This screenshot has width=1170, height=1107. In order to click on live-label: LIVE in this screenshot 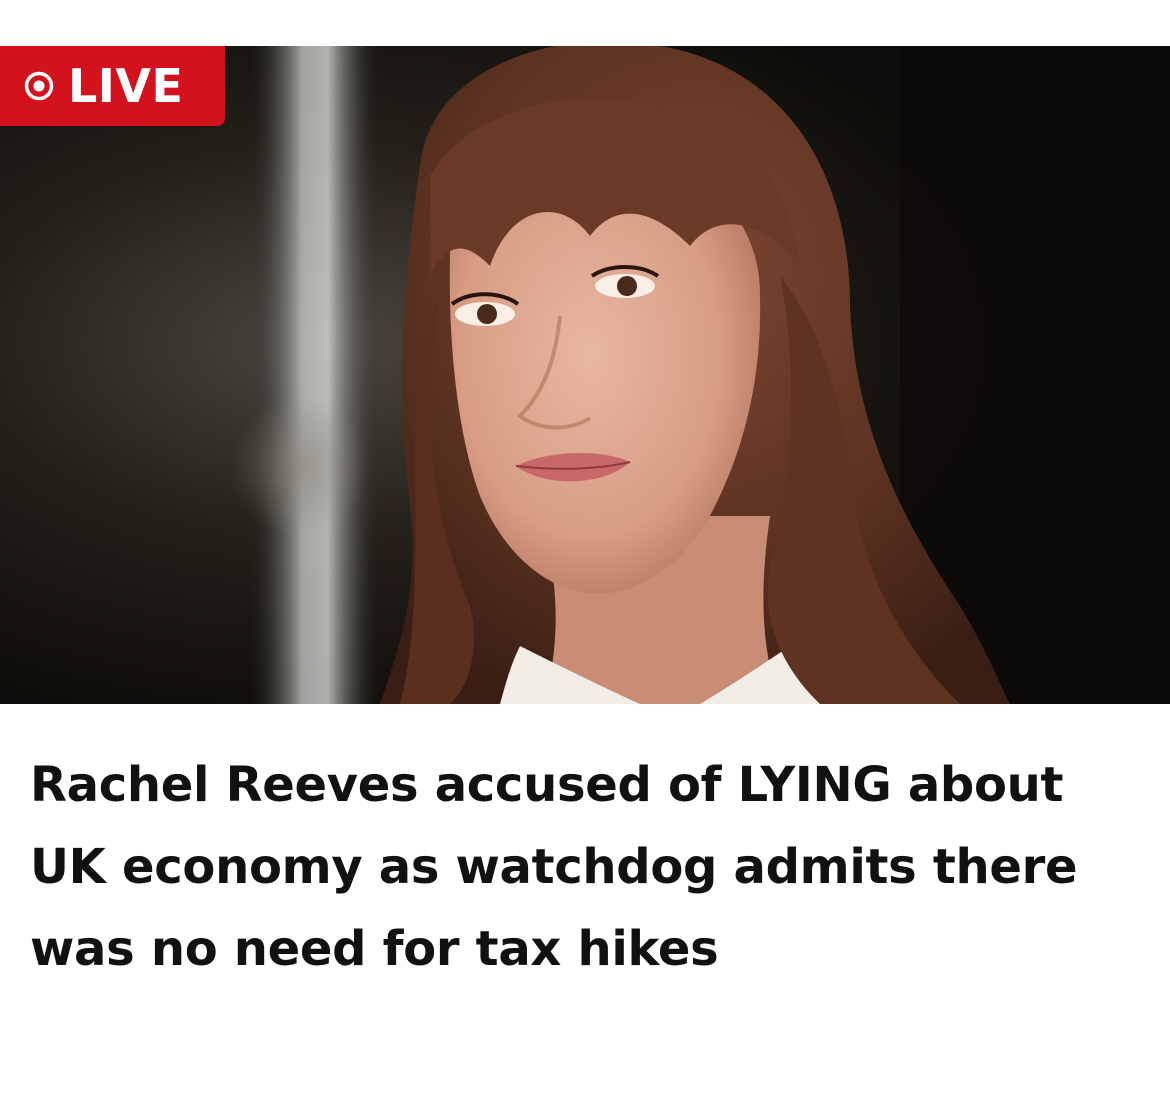, I will do `click(126, 86)`.